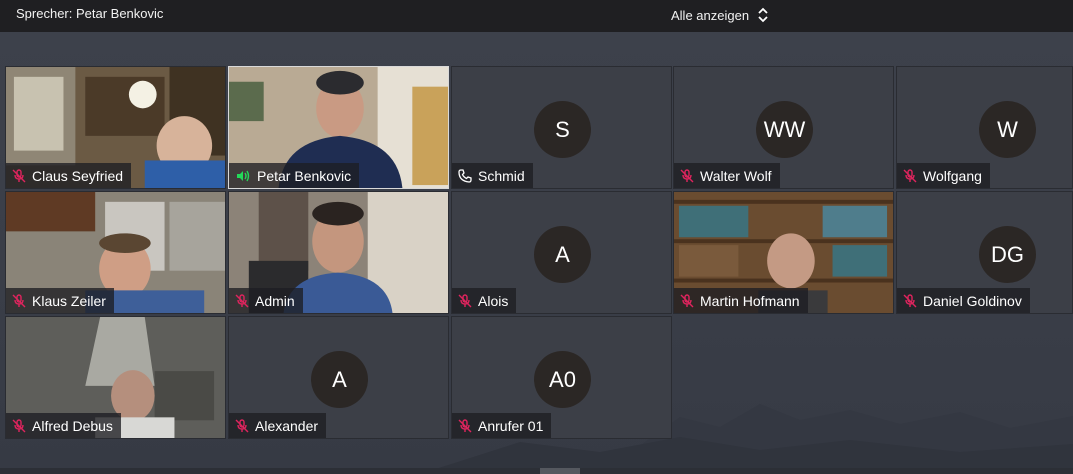 This screenshot has height=474, width=1073. I want to click on participant-name-label: Claus Seyfried, so click(69, 175).